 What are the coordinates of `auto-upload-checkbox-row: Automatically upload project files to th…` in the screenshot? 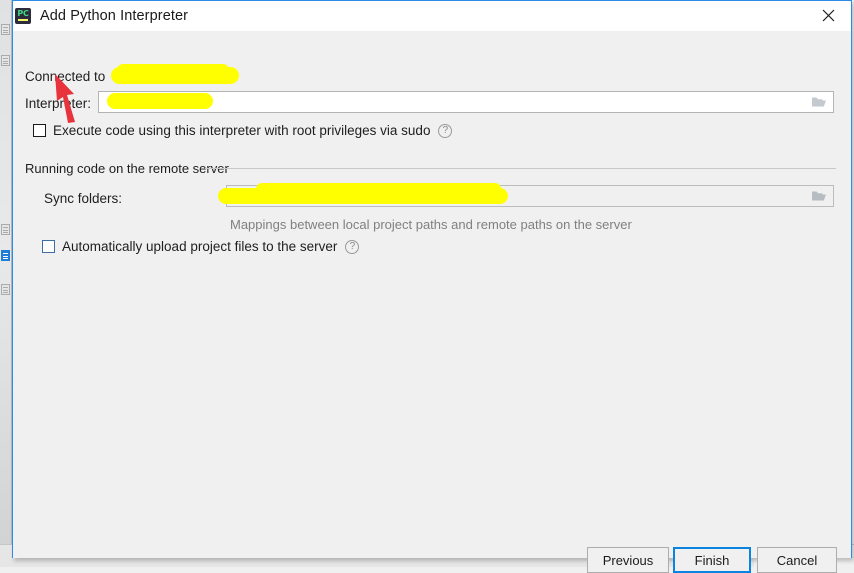 It's located at (201, 246).